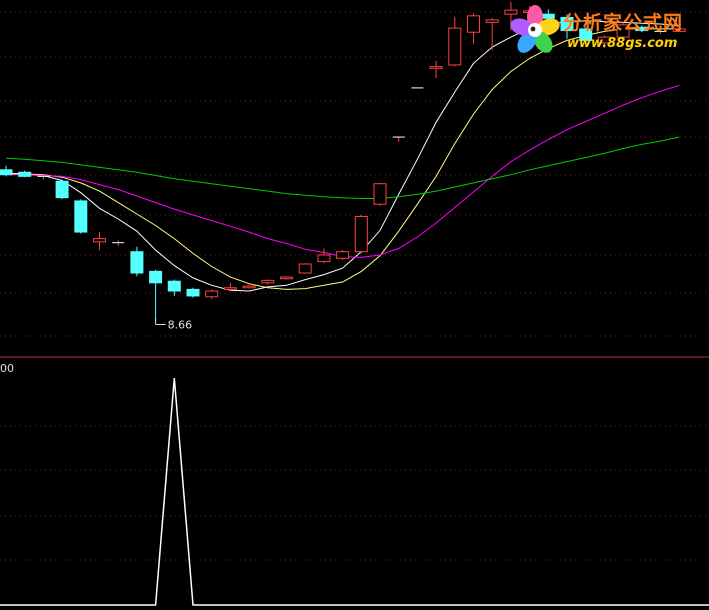 Image resolution: width=709 pixels, height=610 pixels. Describe the element at coordinates (622, 43) in the screenshot. I see `watermark-url: www.88gs.com` at that location.